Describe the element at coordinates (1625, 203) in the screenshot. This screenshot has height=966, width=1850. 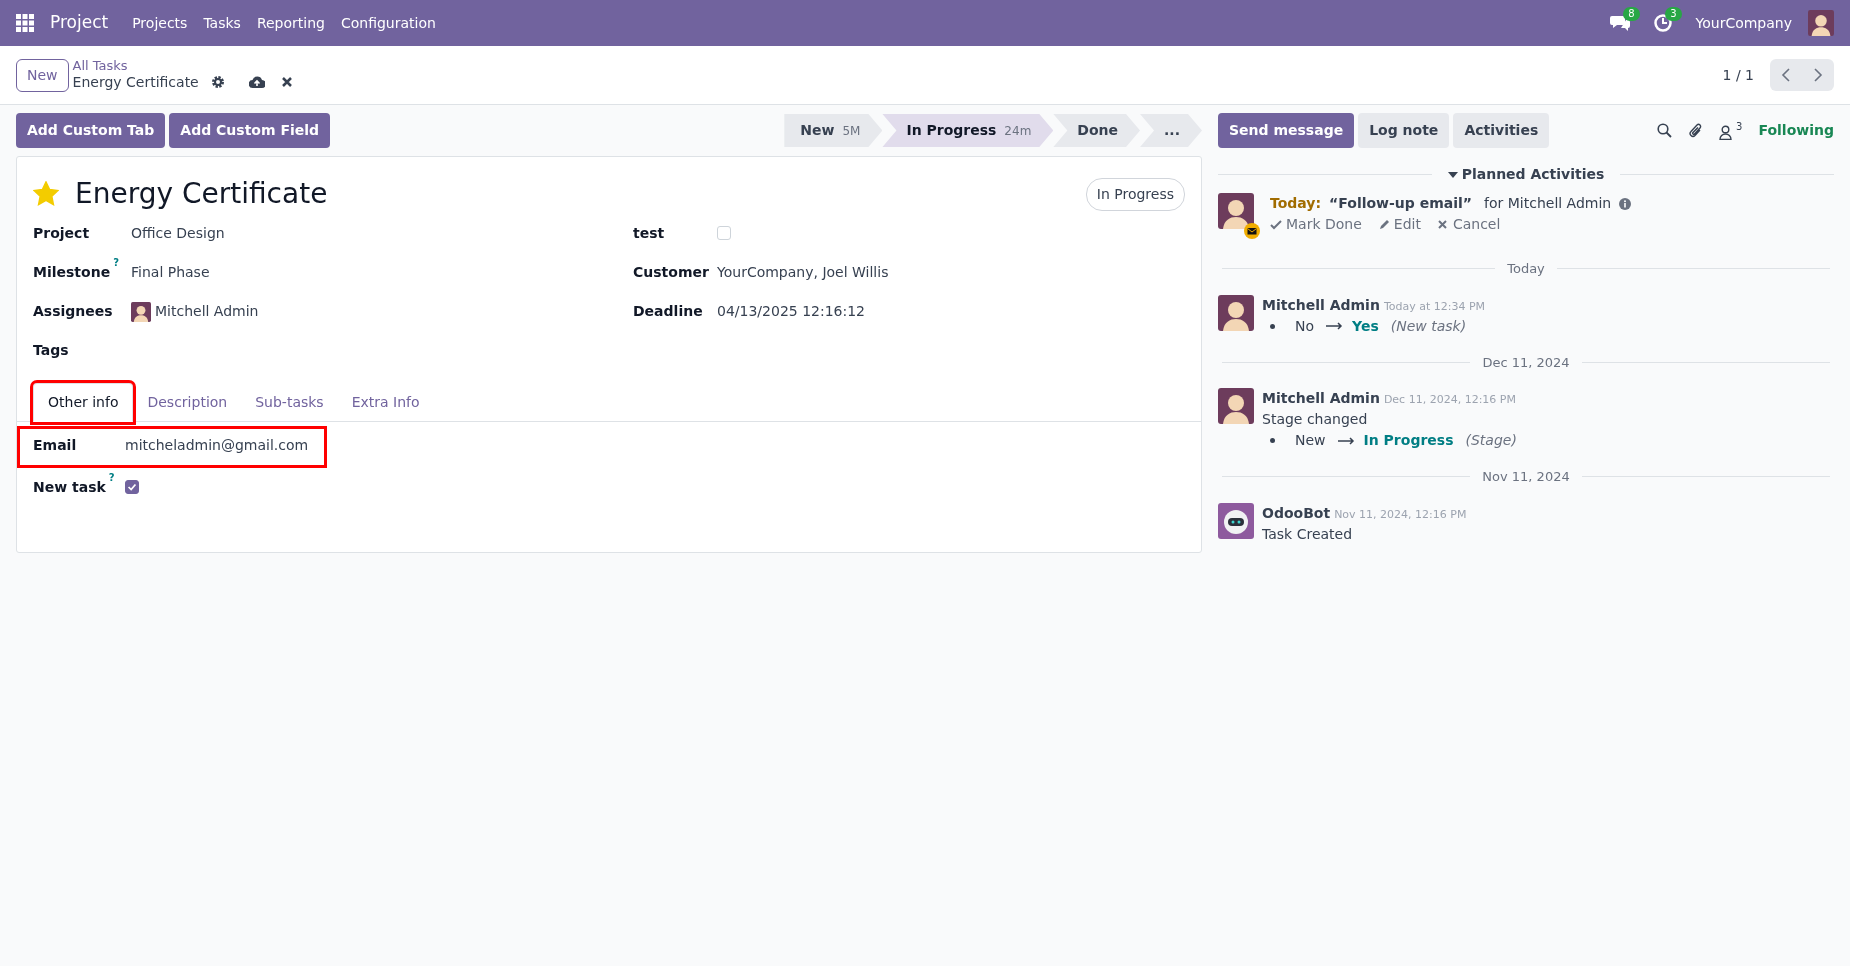
I see `info-icon` at that location.